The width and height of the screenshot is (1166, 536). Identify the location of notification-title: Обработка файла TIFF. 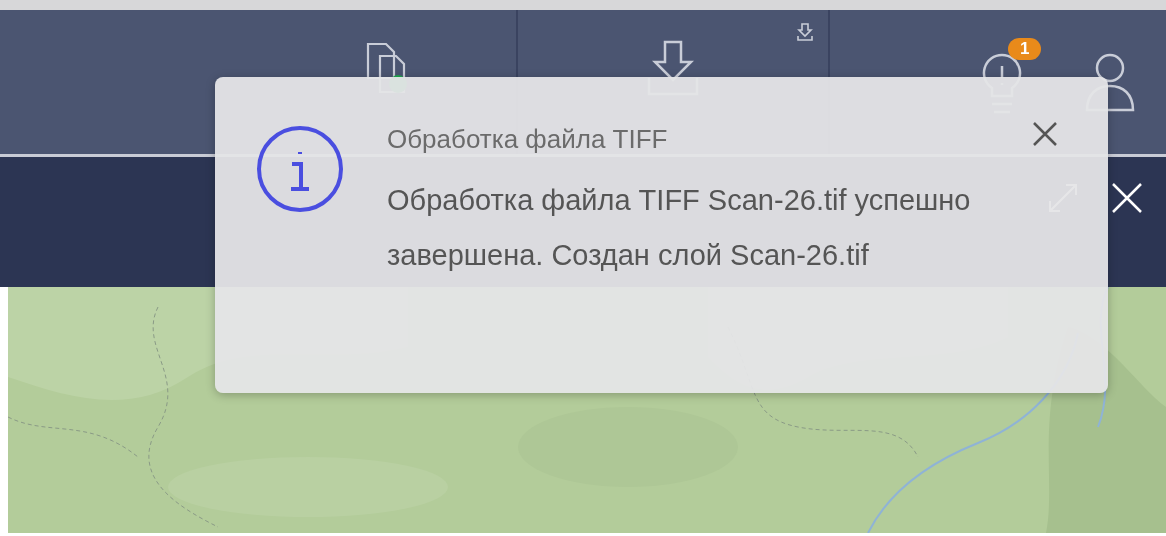
(528, 139).